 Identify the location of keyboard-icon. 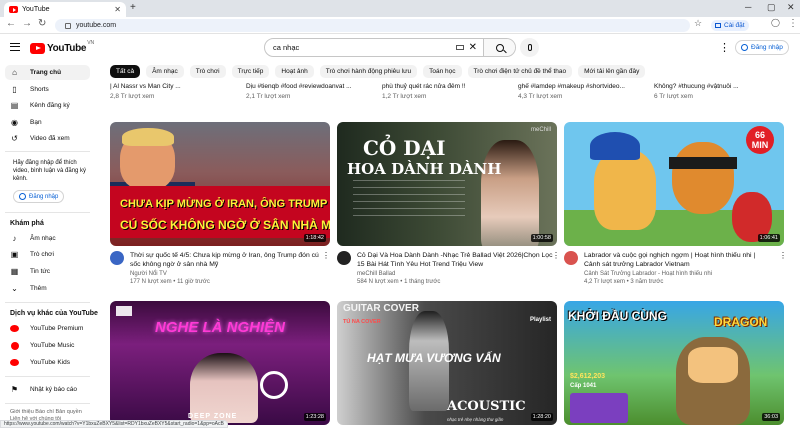
(459, 47).